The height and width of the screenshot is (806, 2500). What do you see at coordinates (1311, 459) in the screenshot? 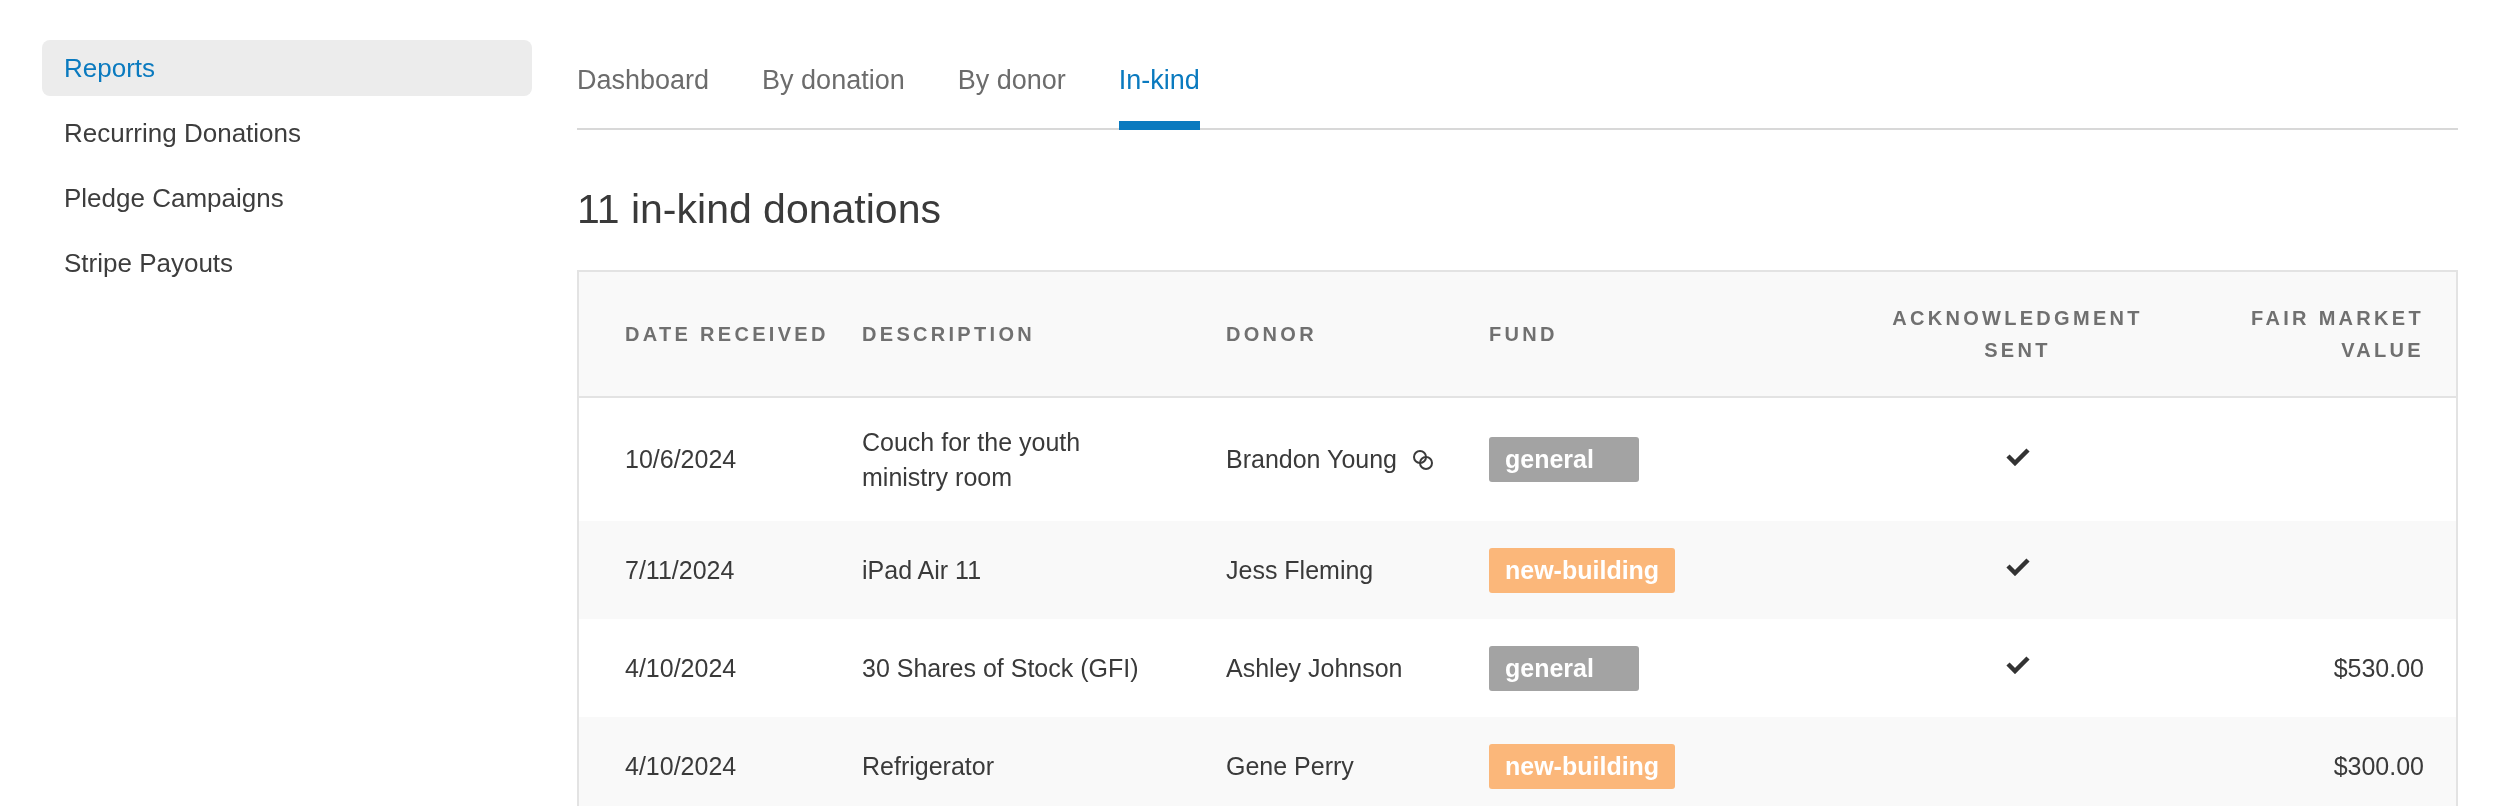
I see `donor-cell-text: Brandon Young` at bounding box center [1311, 459].